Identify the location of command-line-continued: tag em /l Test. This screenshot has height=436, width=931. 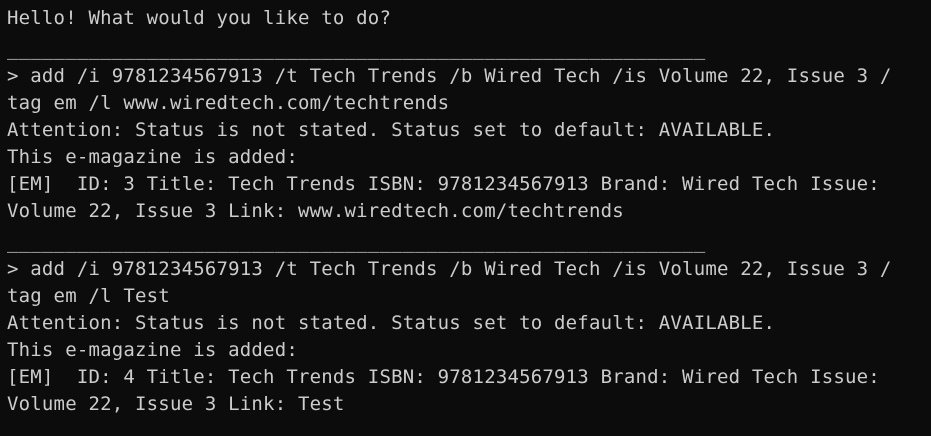
(88, 296).